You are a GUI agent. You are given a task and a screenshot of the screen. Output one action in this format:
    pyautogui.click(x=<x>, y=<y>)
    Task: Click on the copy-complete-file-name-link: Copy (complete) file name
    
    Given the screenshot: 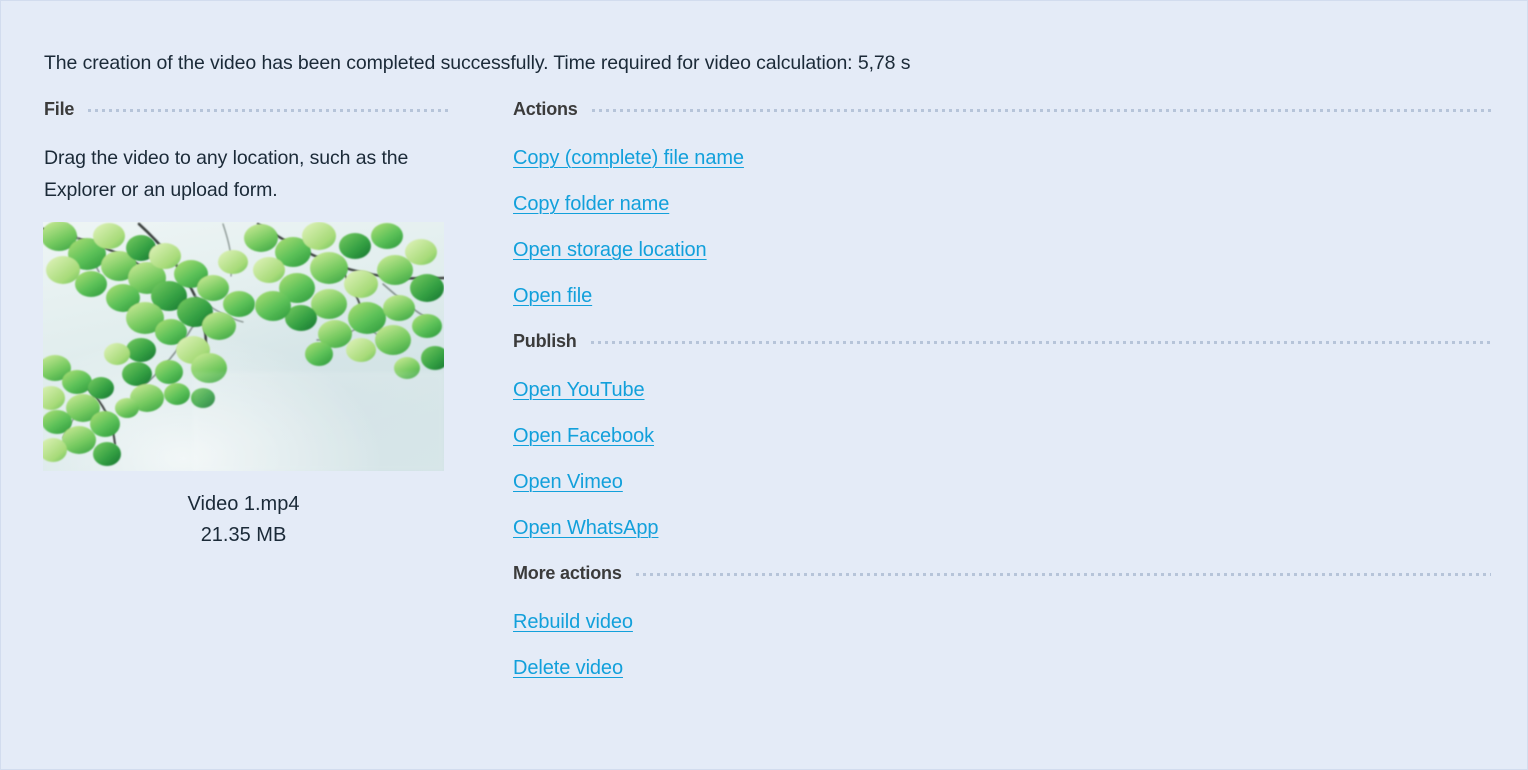 What is the action you would take?
    pyautogui.click(x=628, y=158)
    